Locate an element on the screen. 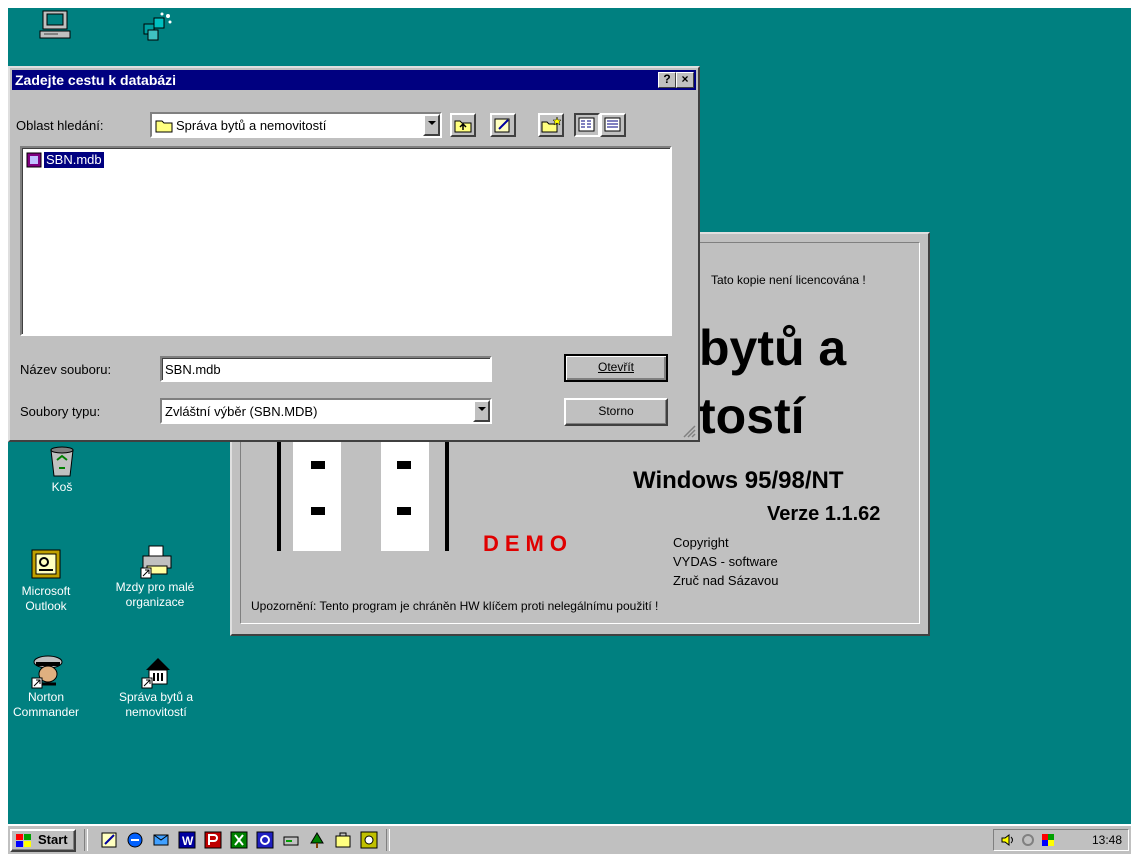 This screenshot has height=854, width=1131. filetype-value: Zvláštní výběr (SBN.MDB) is located at coordinates (241, 411).